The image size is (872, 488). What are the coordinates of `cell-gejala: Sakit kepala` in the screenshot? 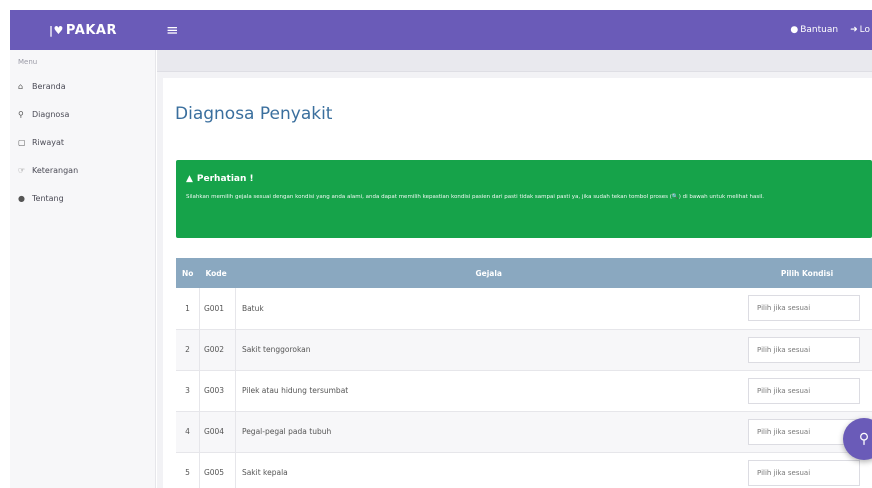 It's located at (488, 470).